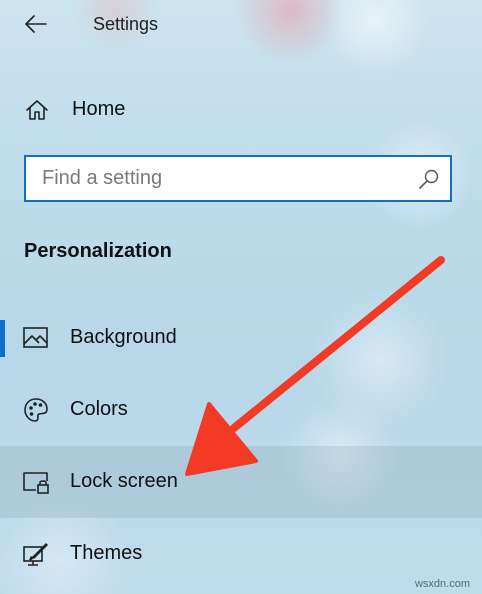 Image resolution: width=482 pixels, height=594 pixels. What do you see at coordinates (106, 553) in the screenshot?
I see `nav-item-label: Themes` at bounding box center [106, 553].